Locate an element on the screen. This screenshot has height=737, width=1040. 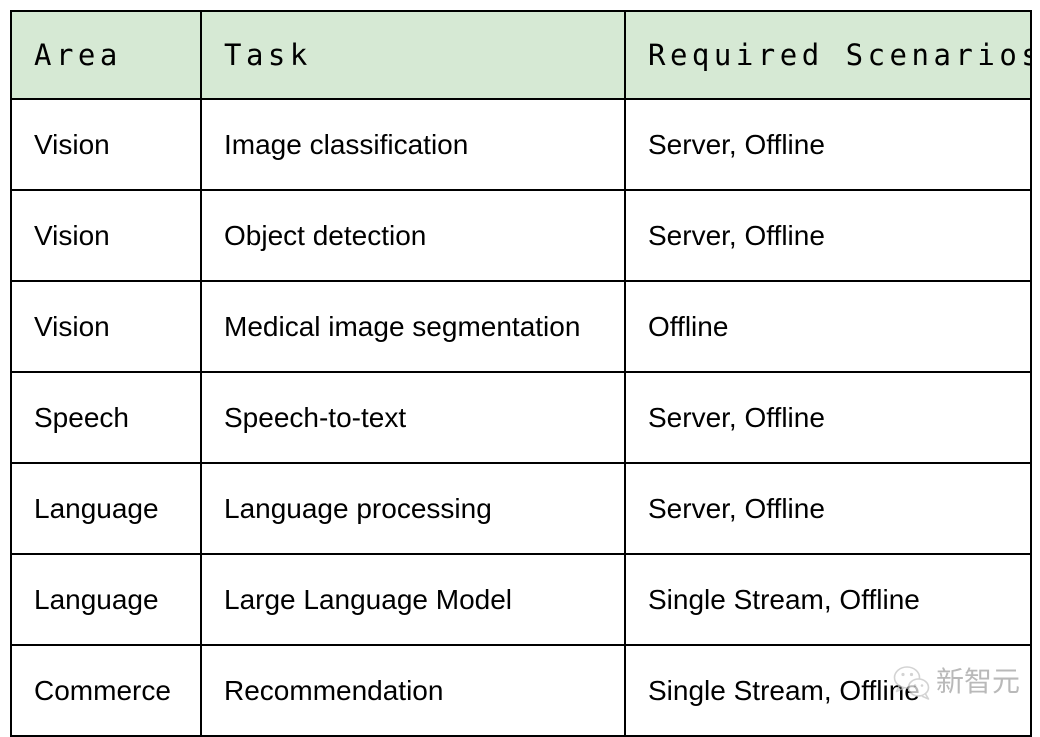
cell-scenarios: Offline is located at coordinates (828, 326).